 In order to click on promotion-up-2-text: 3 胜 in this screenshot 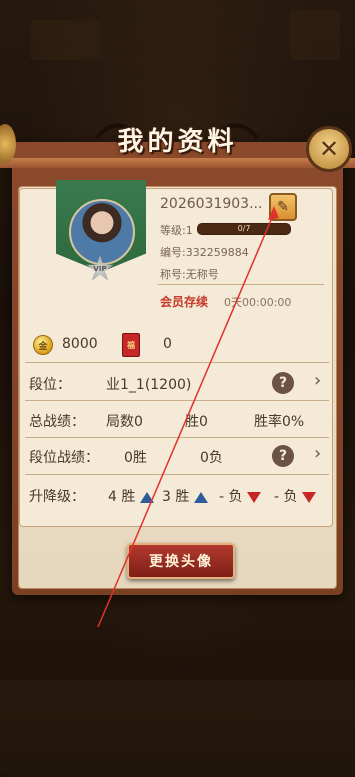, I will do `click(176, 497)`.